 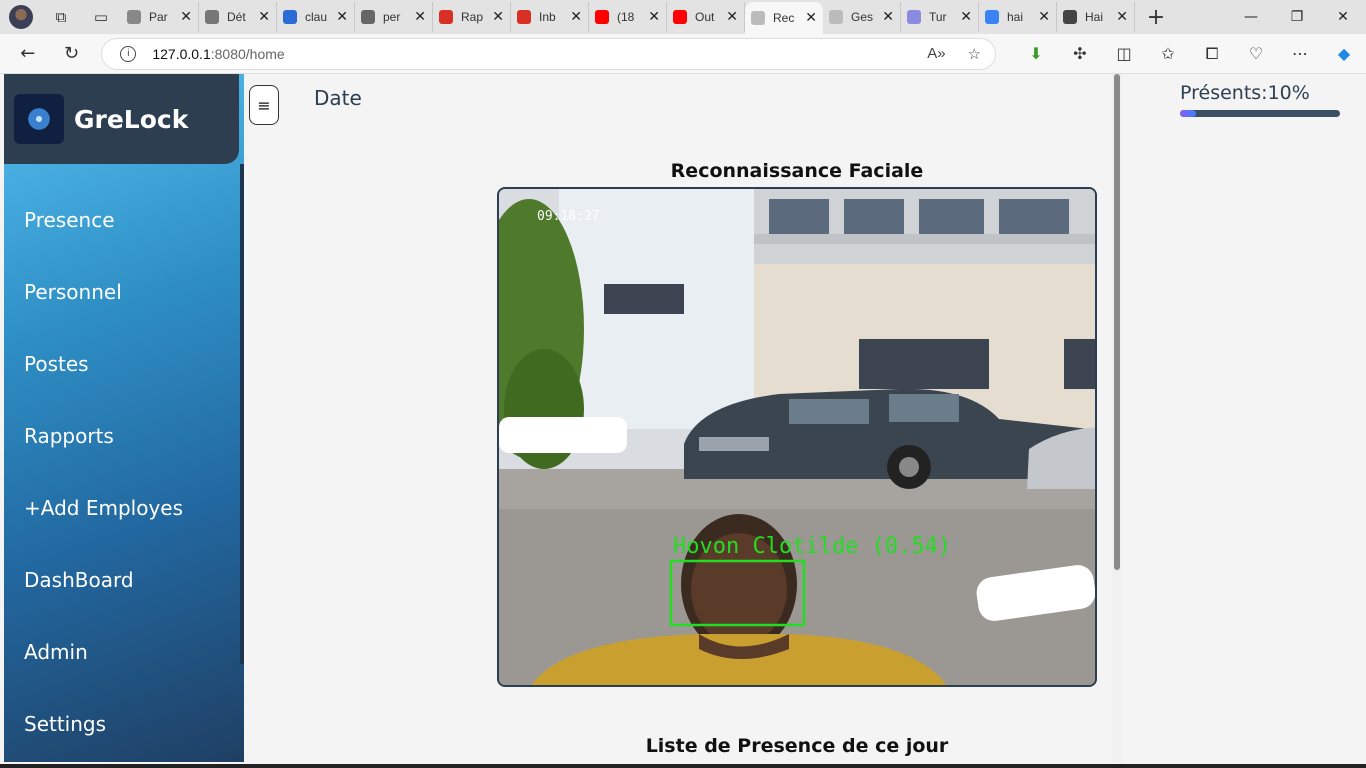 I want to click on window-controls: — ❐ ✕, so click(x=1297, y=17).